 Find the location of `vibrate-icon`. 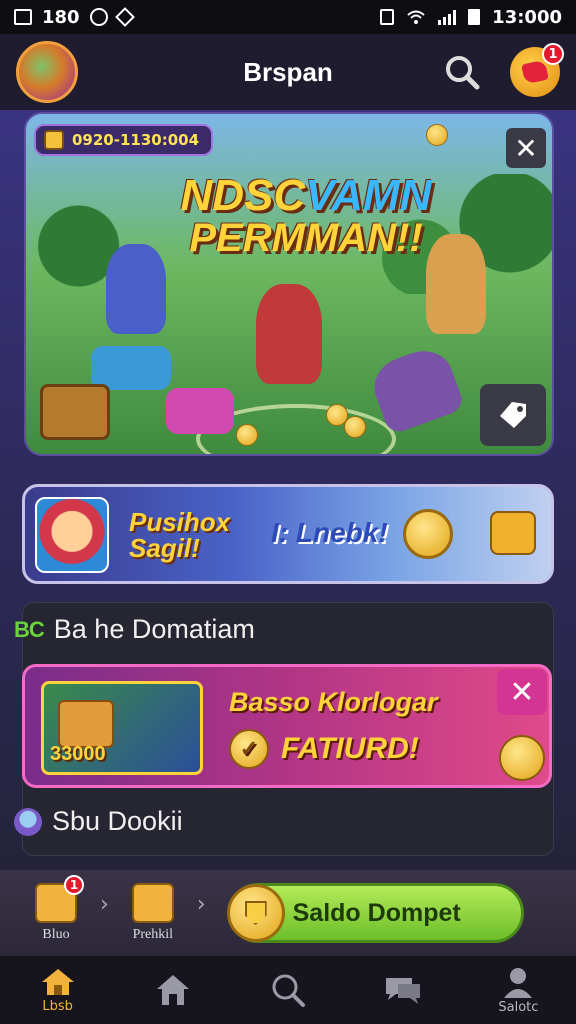

vibrate-icon is located at coordinates (387, 17).